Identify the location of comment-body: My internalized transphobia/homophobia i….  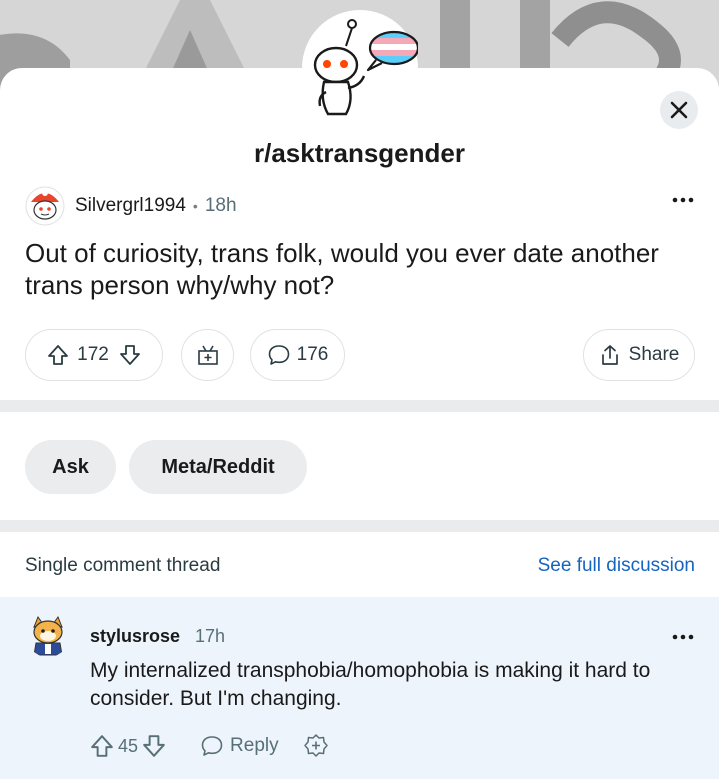
(370, 684).